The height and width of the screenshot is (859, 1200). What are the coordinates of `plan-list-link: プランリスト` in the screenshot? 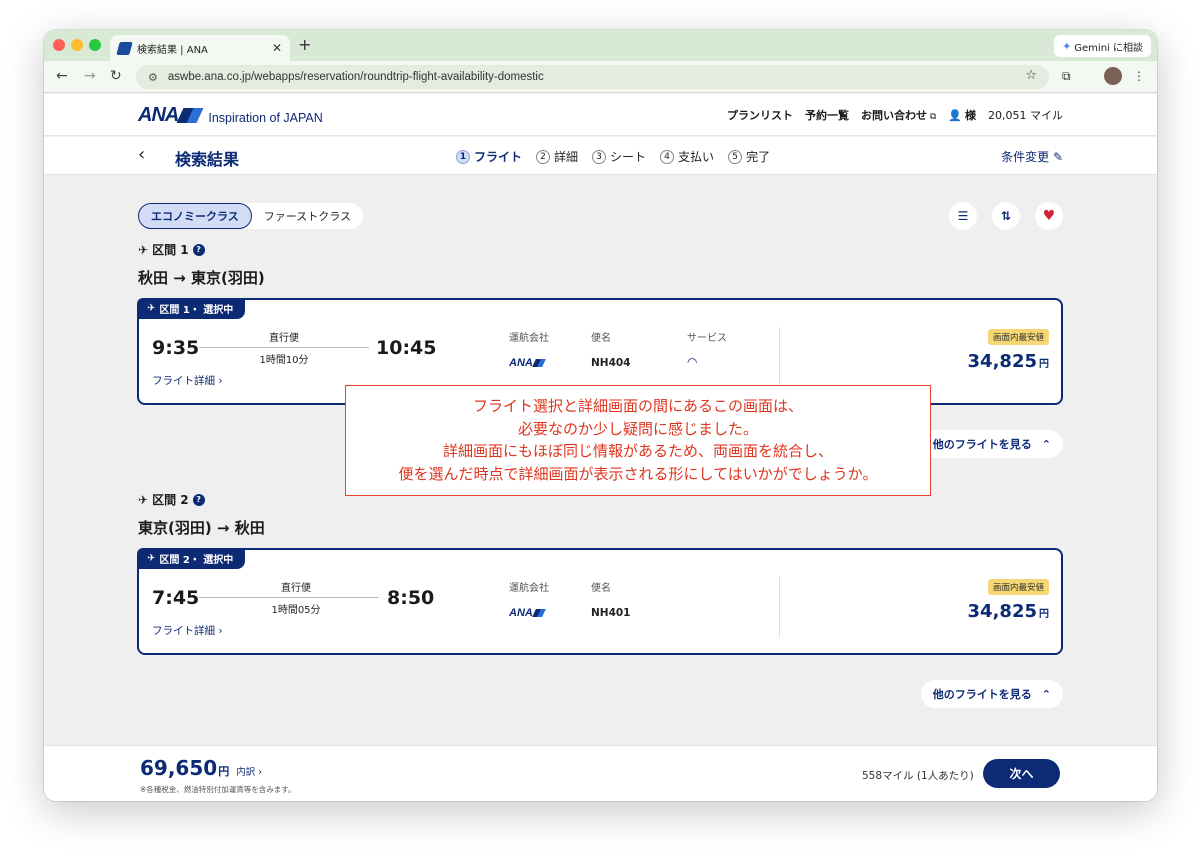 It's located at (760, 115).